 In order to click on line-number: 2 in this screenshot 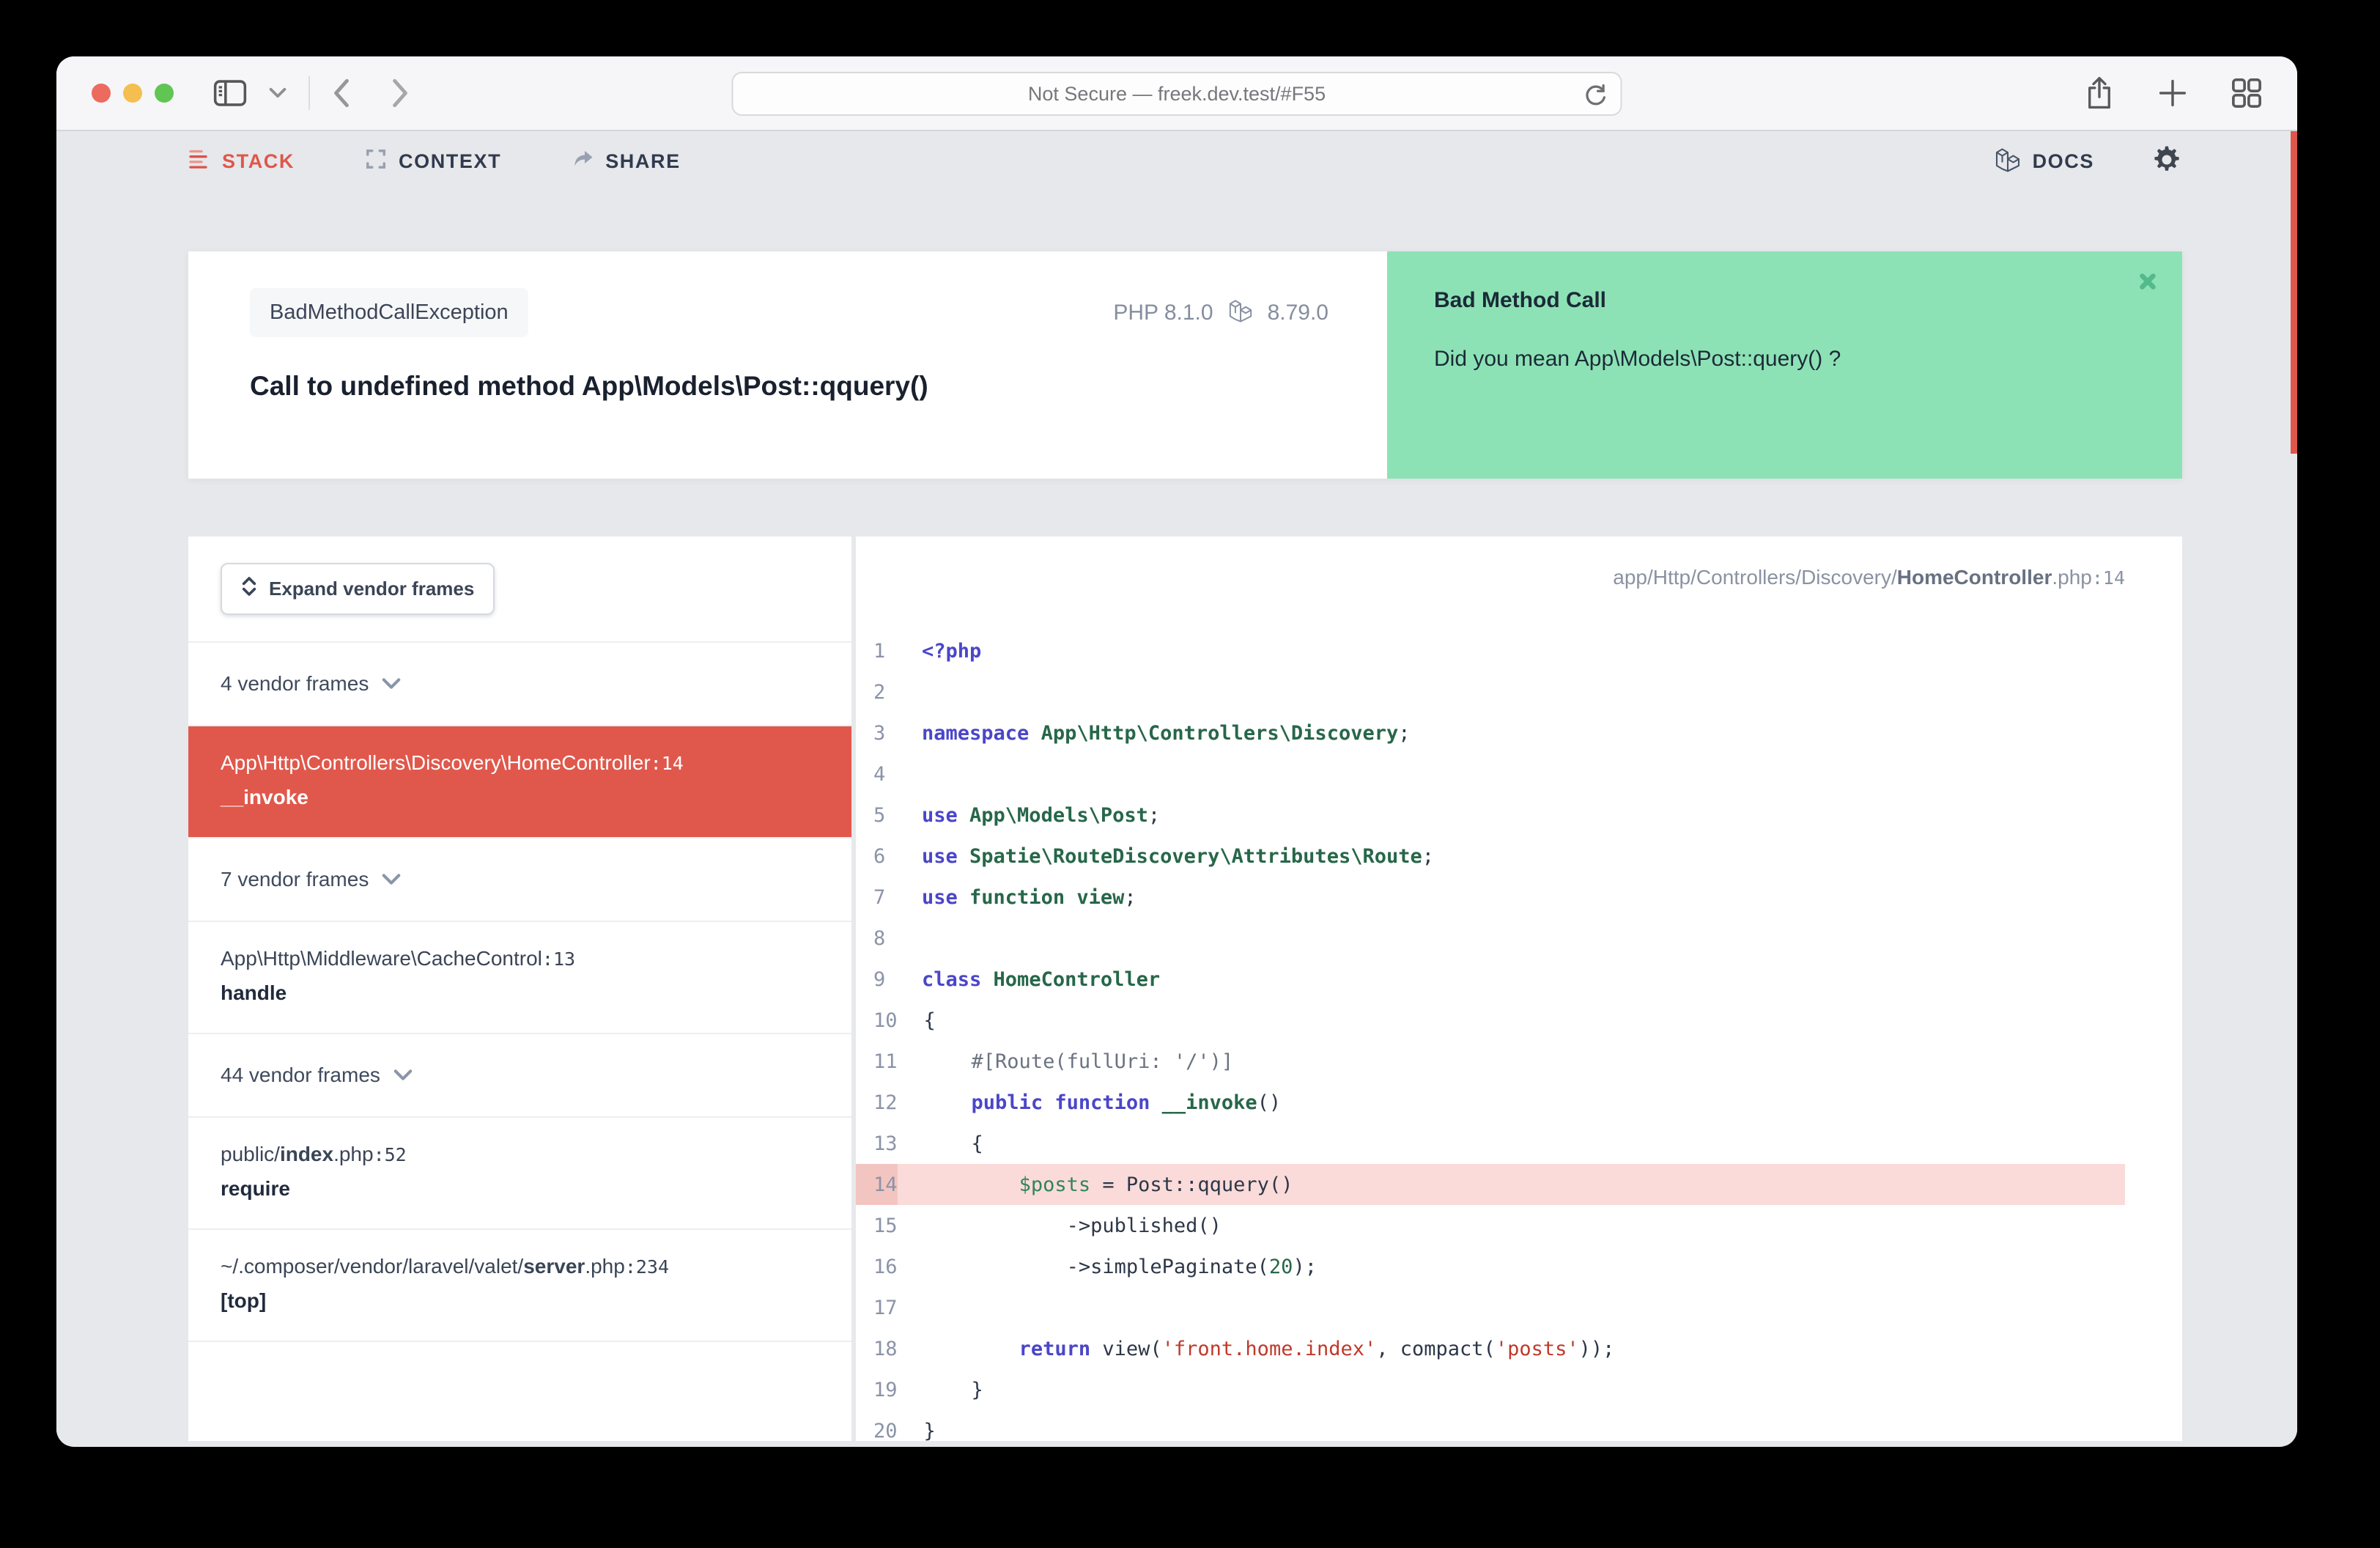, I will do `click(879, 692)`.